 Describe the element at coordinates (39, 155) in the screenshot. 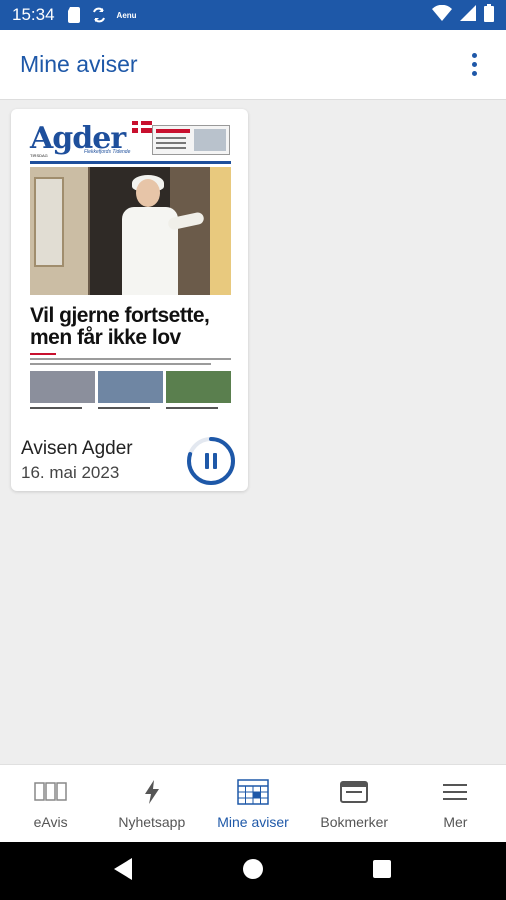

I see `cover-day-label: TIRSDAG` at that location.